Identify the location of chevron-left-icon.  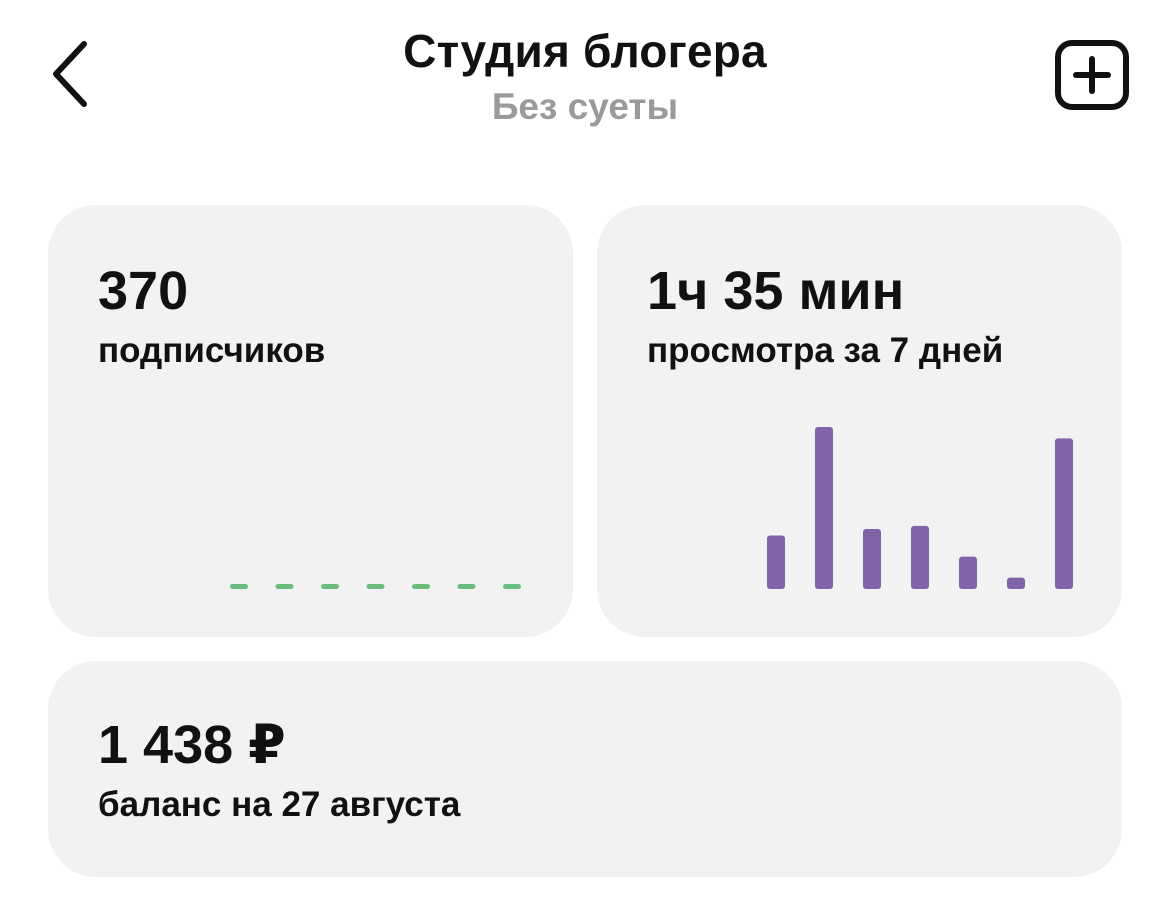
(70, 74).